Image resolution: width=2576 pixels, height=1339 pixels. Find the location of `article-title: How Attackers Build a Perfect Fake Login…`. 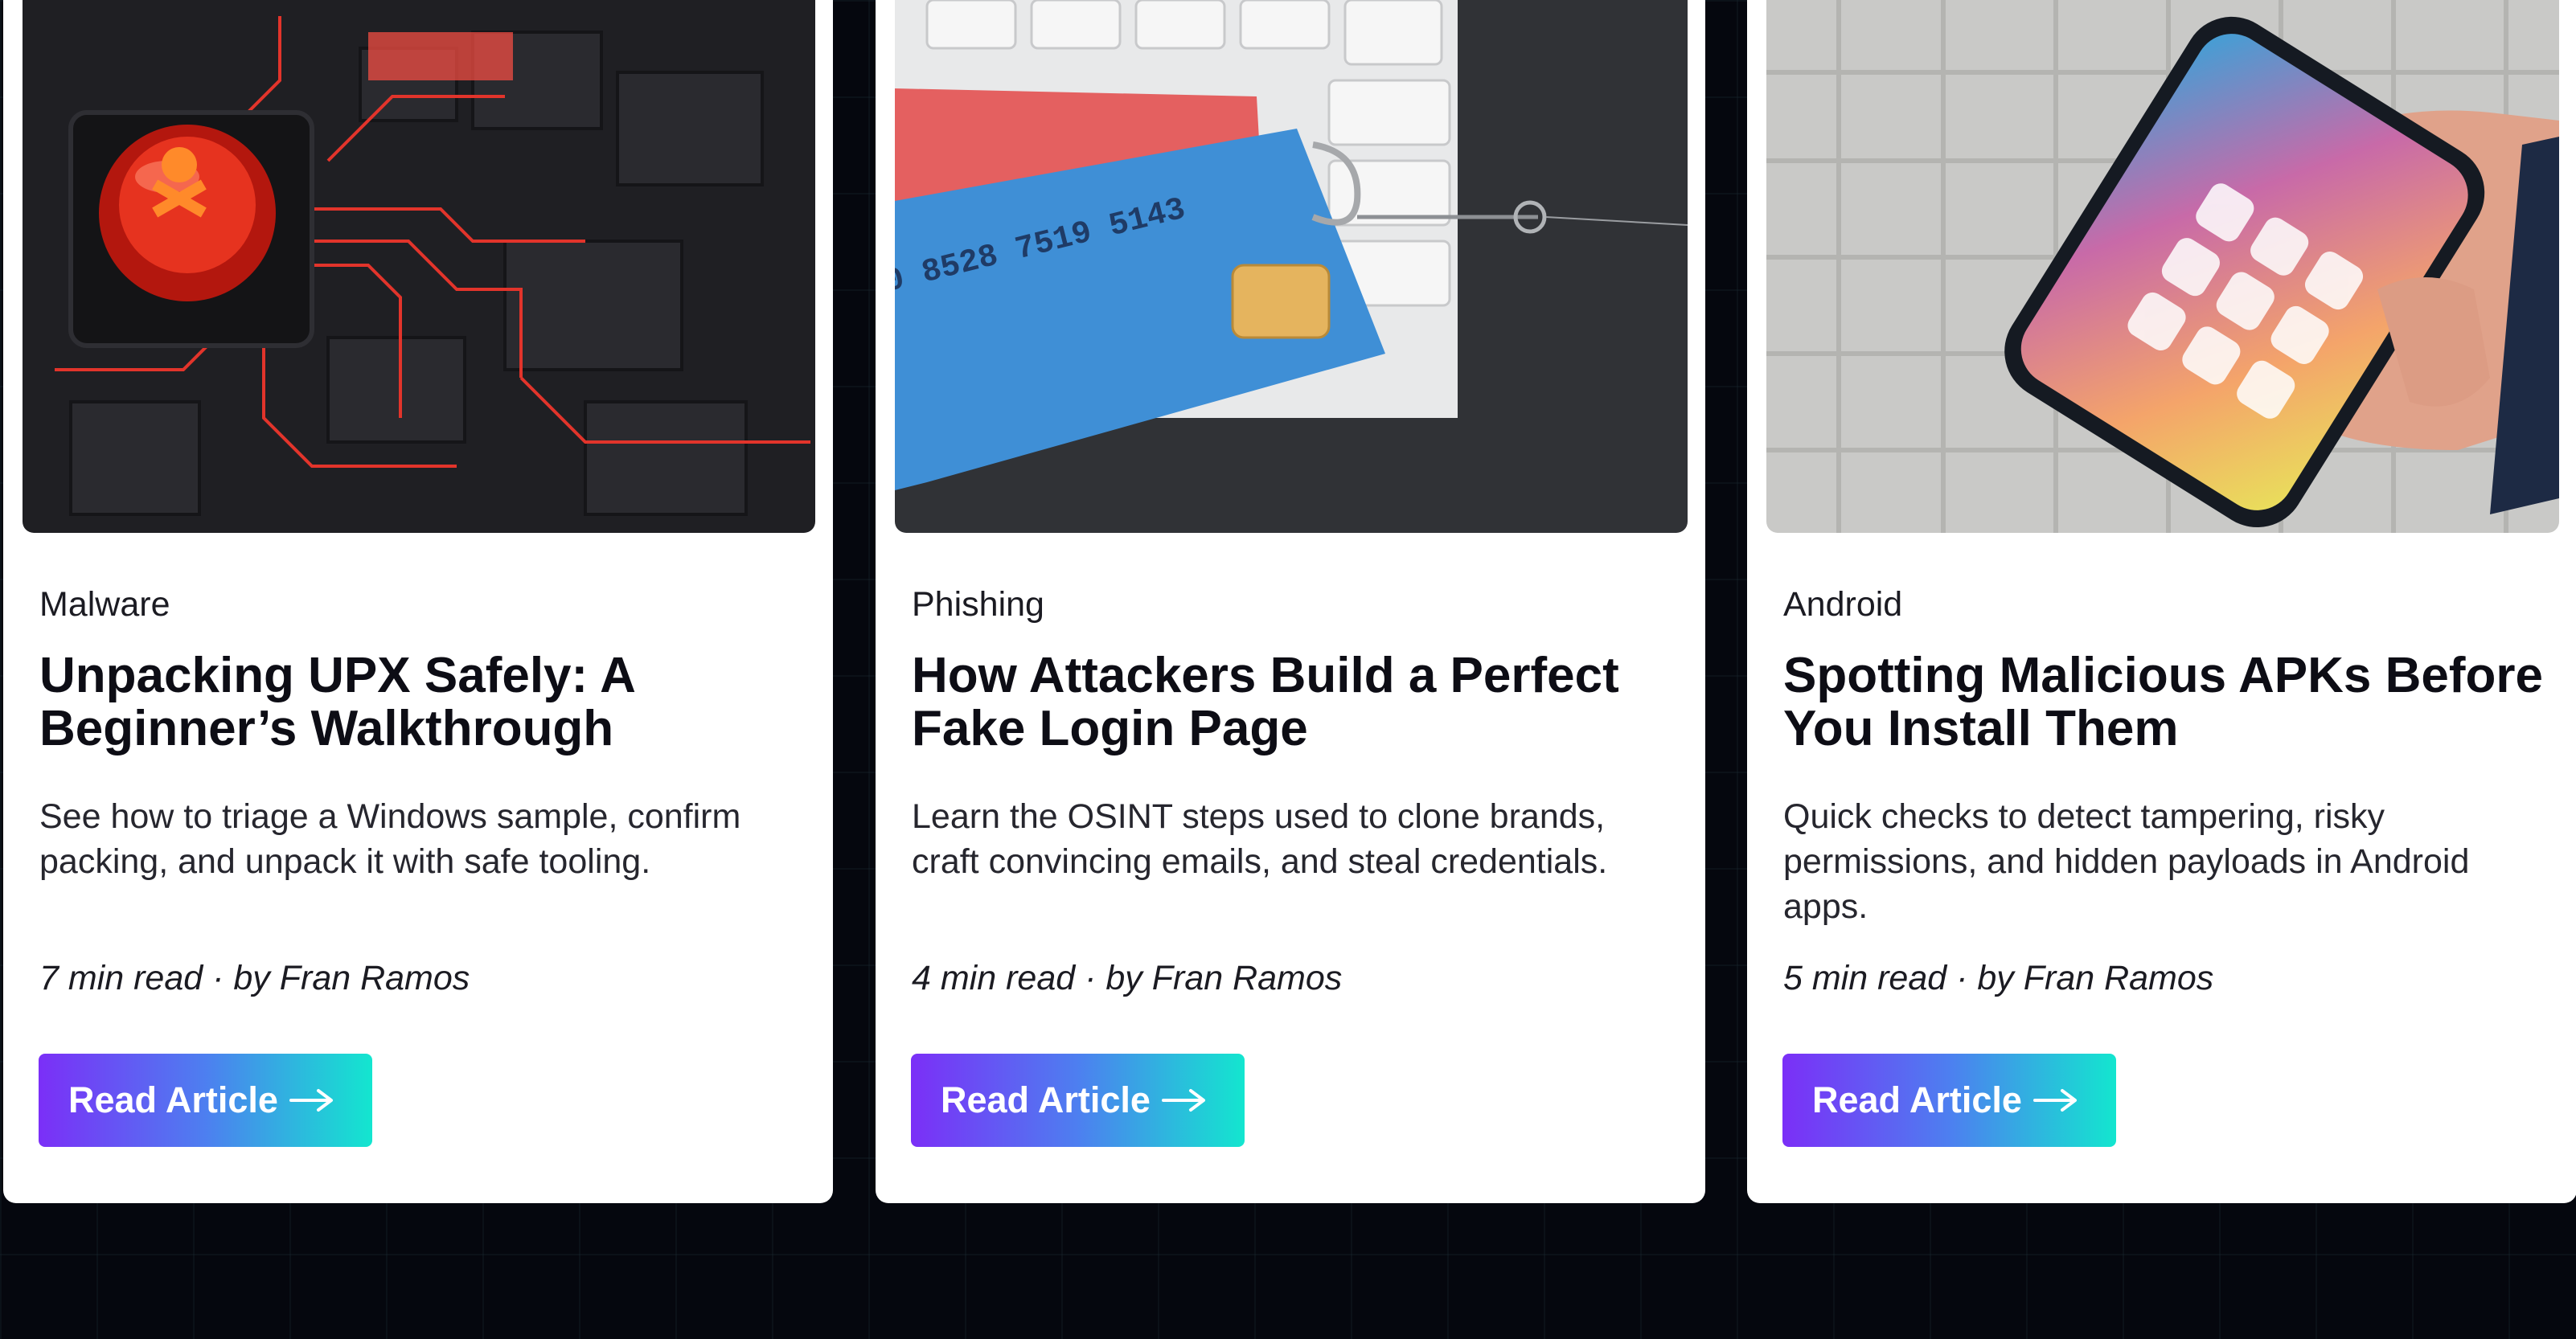

article-title: How Attackers Build a Perfect Fake Login… is located at coordinates (1298, 702).